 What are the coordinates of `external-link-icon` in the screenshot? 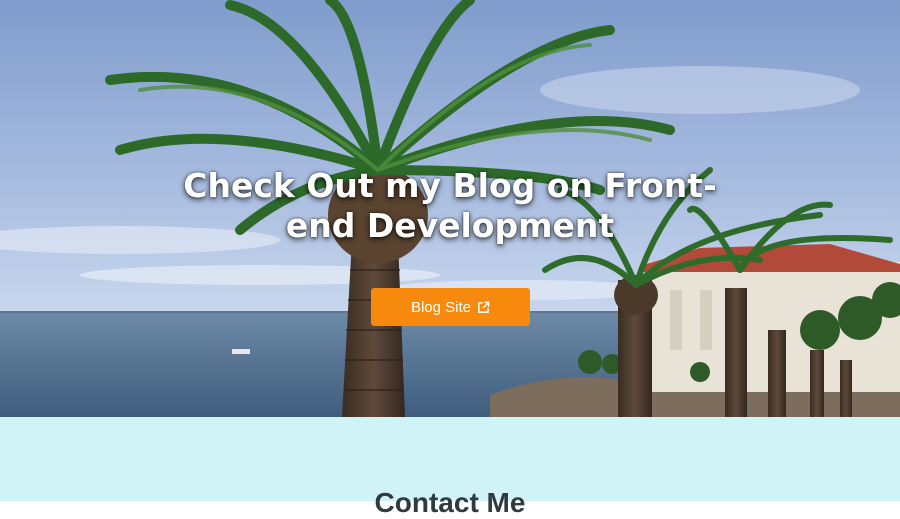 It's located at (484, 307).